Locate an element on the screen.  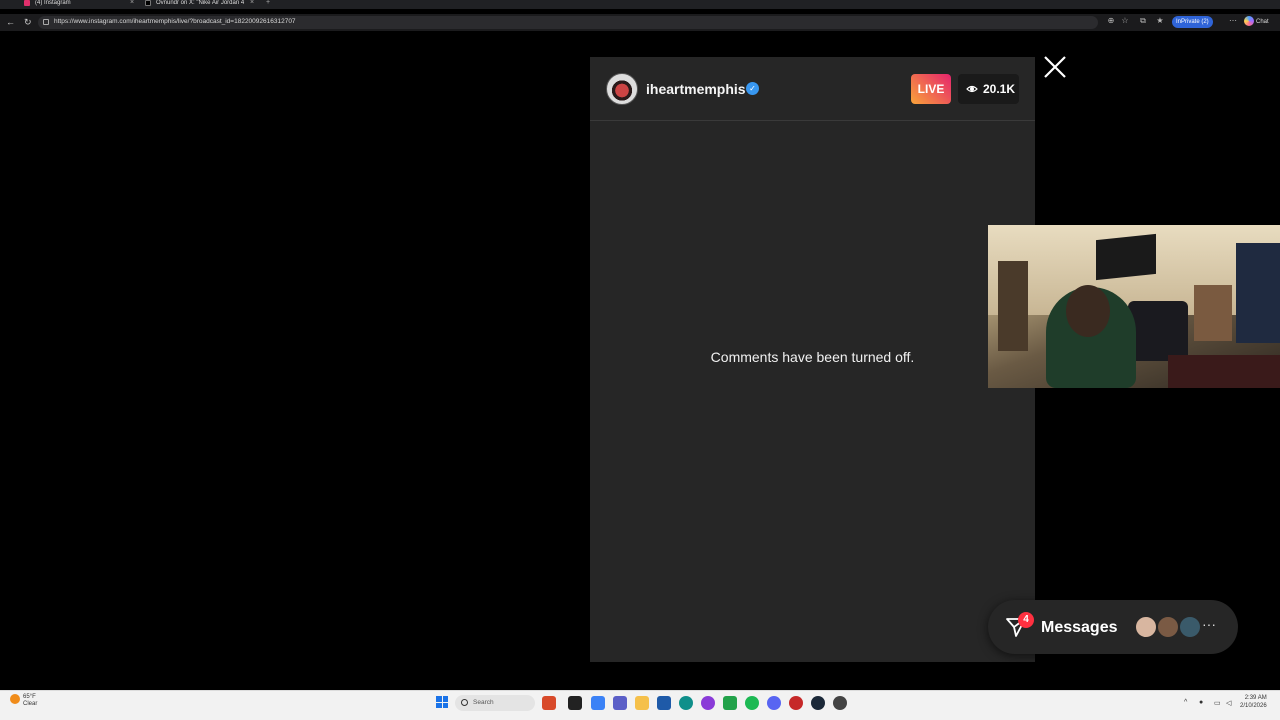
edge-icon is located at coordinates (686, 703).